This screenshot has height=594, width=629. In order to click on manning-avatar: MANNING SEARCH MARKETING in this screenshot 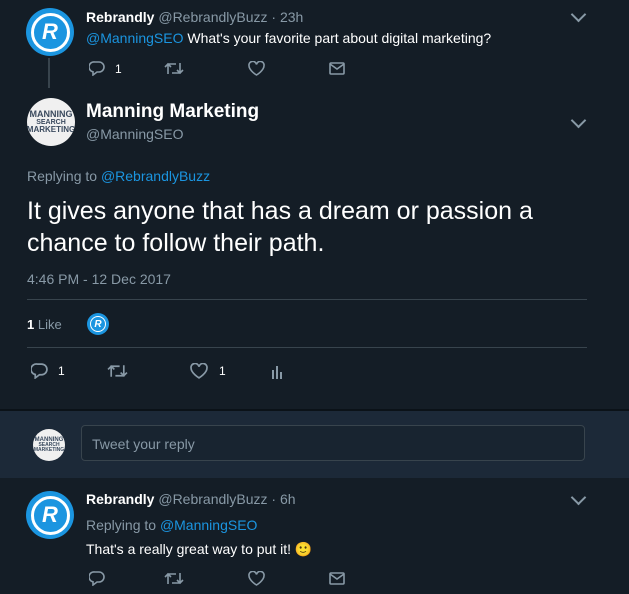, I will do `click(51, 122)`.